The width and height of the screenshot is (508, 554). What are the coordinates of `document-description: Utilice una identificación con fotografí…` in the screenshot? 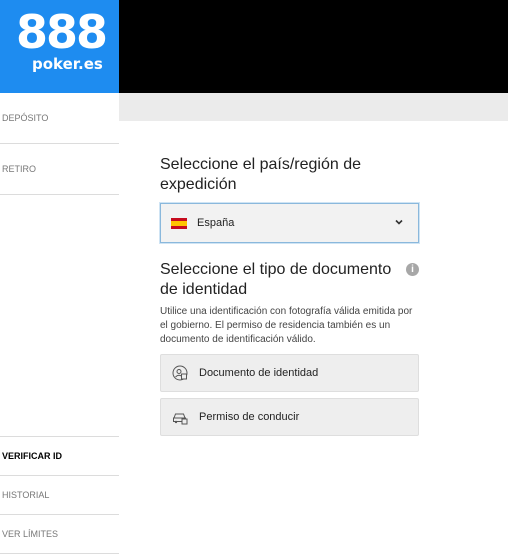 It's located at (286, 325).